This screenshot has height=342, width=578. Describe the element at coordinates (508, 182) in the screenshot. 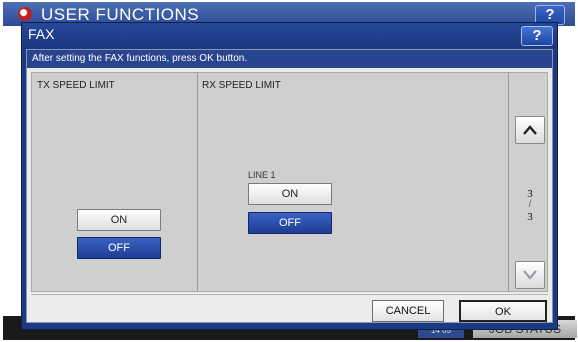

I see `pager-divider` at that location.